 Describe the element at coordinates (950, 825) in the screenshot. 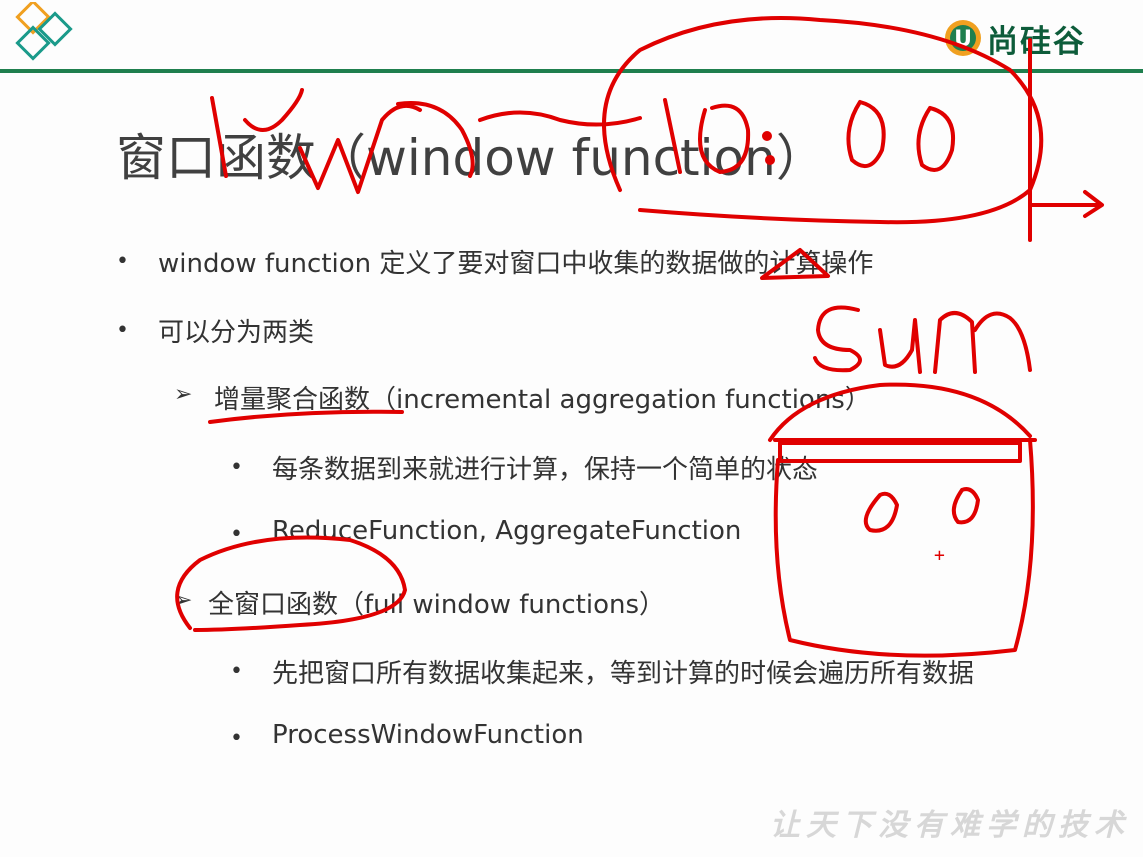

I see `watermark-slogan: 让天下没有难学的技术` at that location.